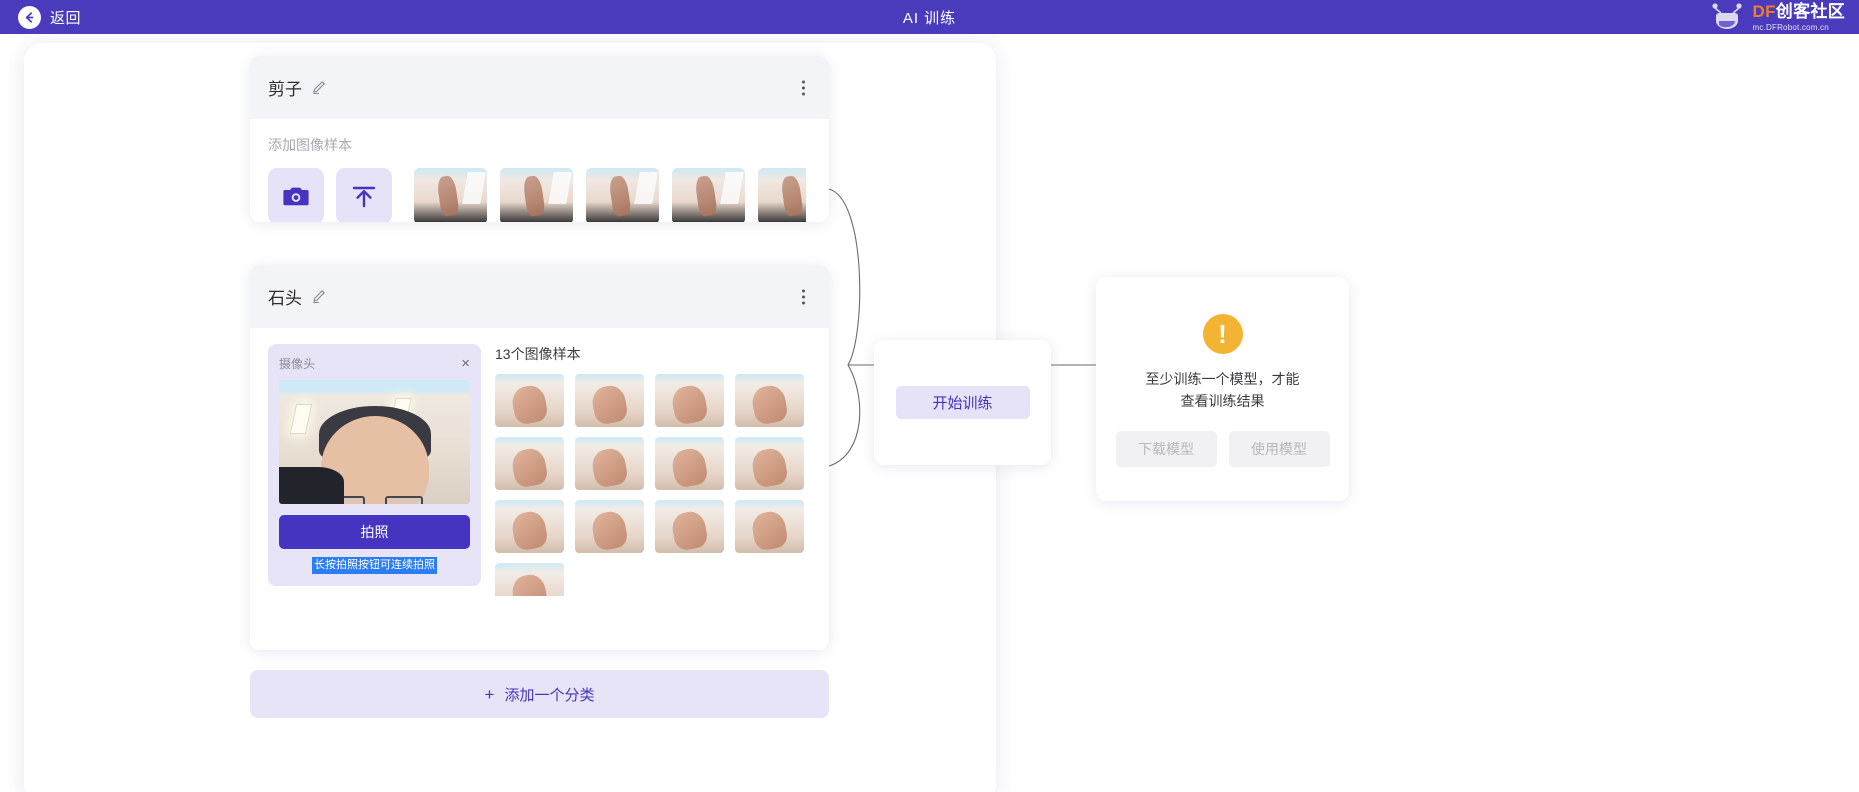 This screenshot has width=1859, height=792. Describe the element at coordinates (549, 695) in the screenshot. I see `add-class-label: 添加一个分类` at that location.